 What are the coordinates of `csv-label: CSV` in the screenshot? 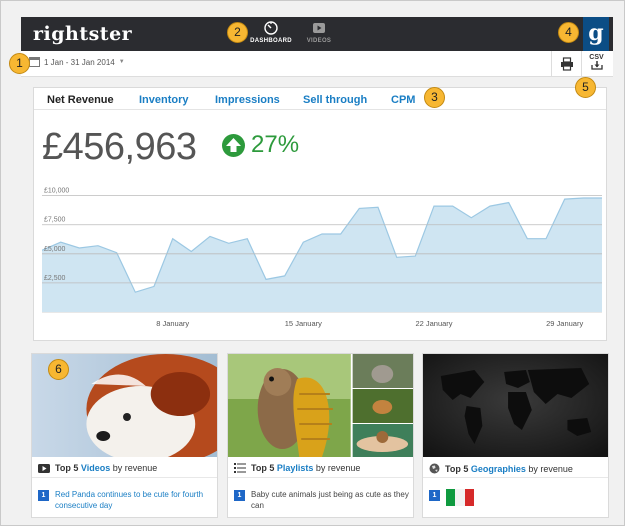 It's located at (596, 57).